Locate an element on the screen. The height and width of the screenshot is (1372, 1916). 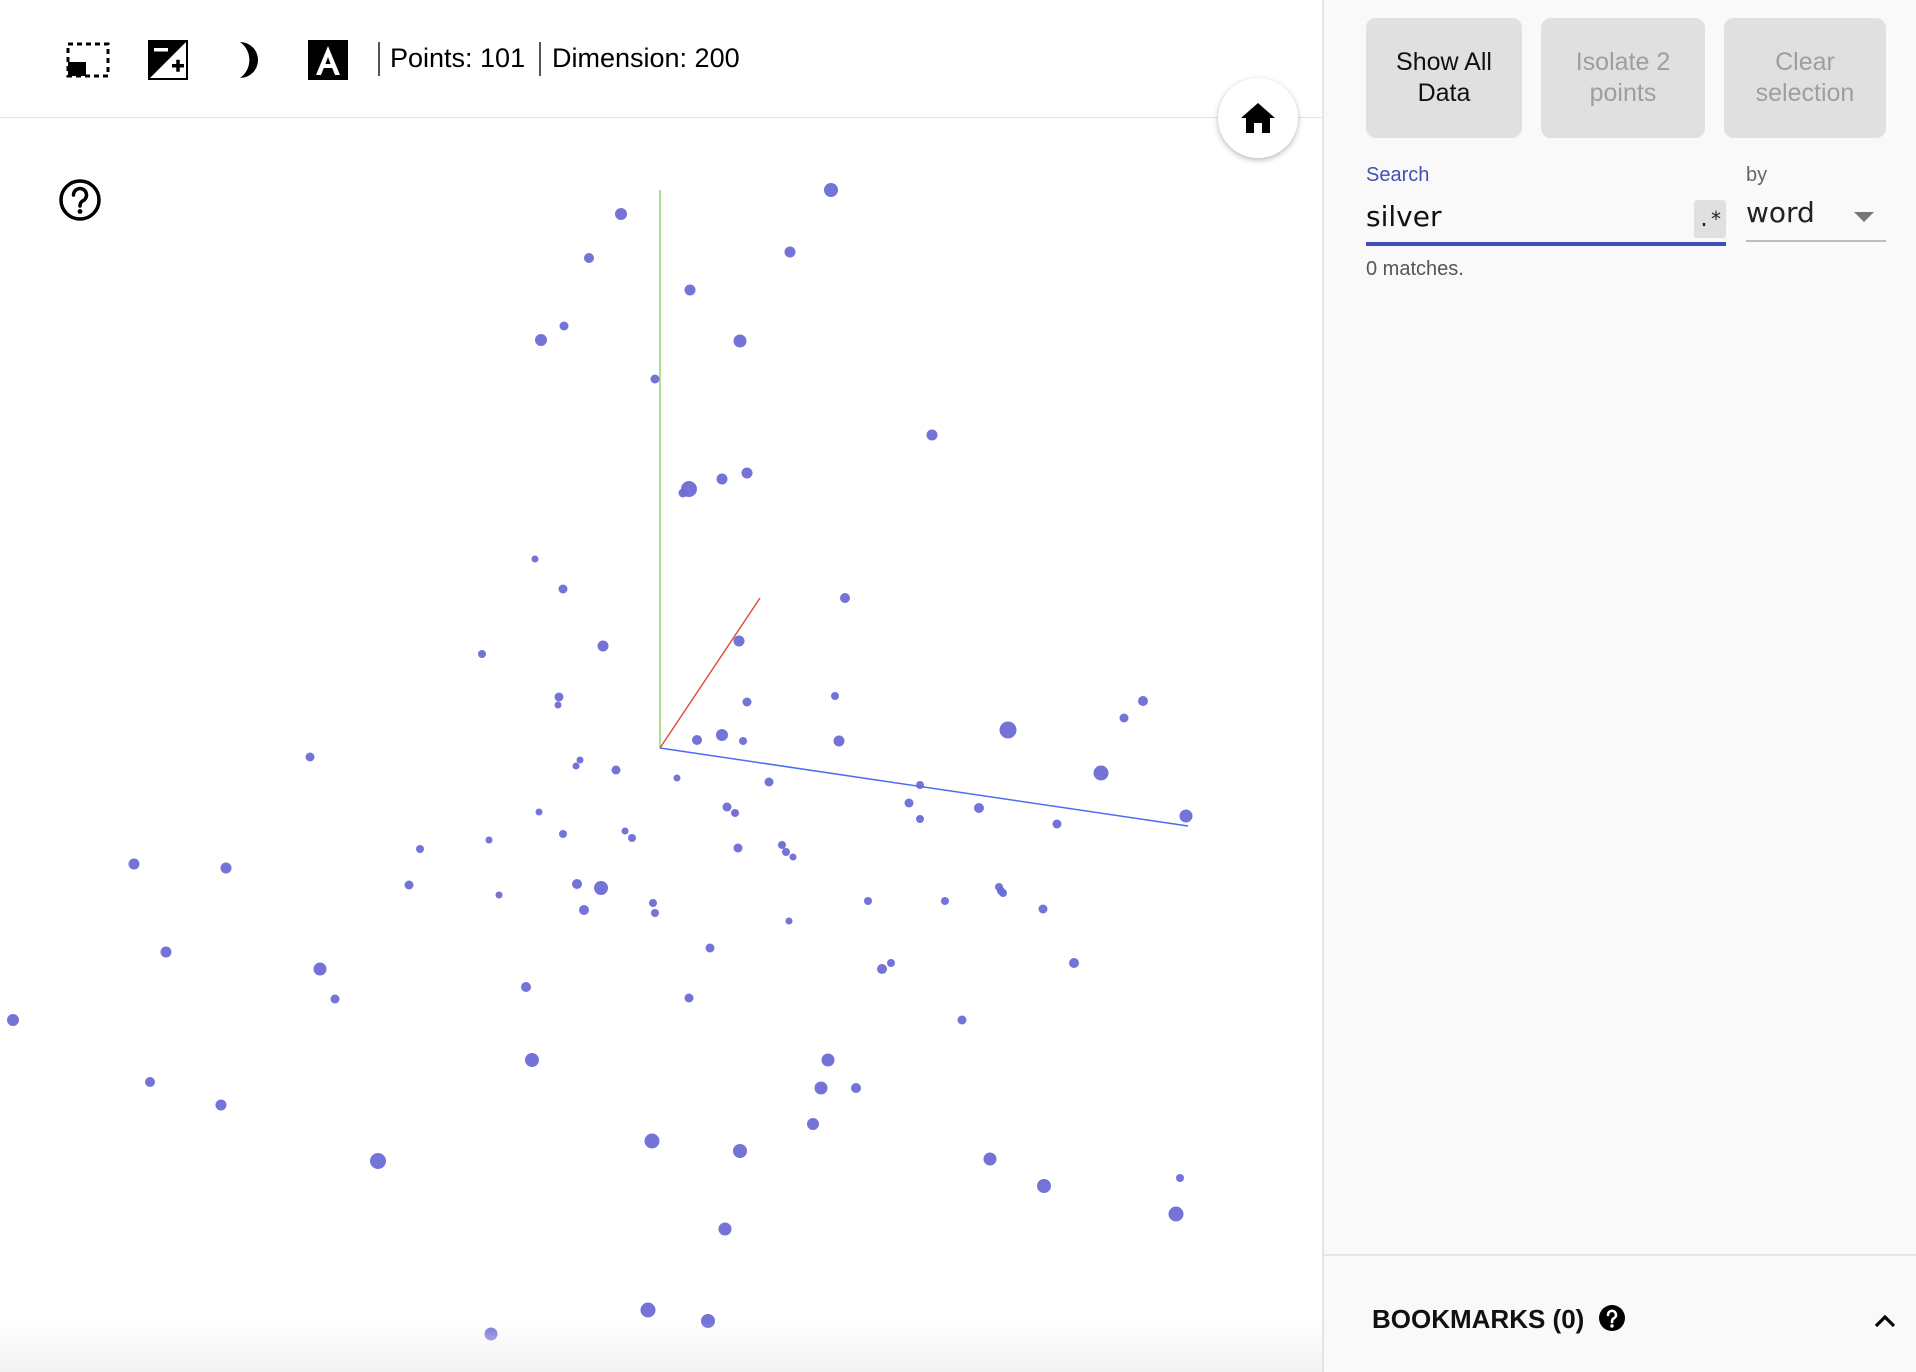
chevron-up-icon is located at coordinates (1885, 1321).